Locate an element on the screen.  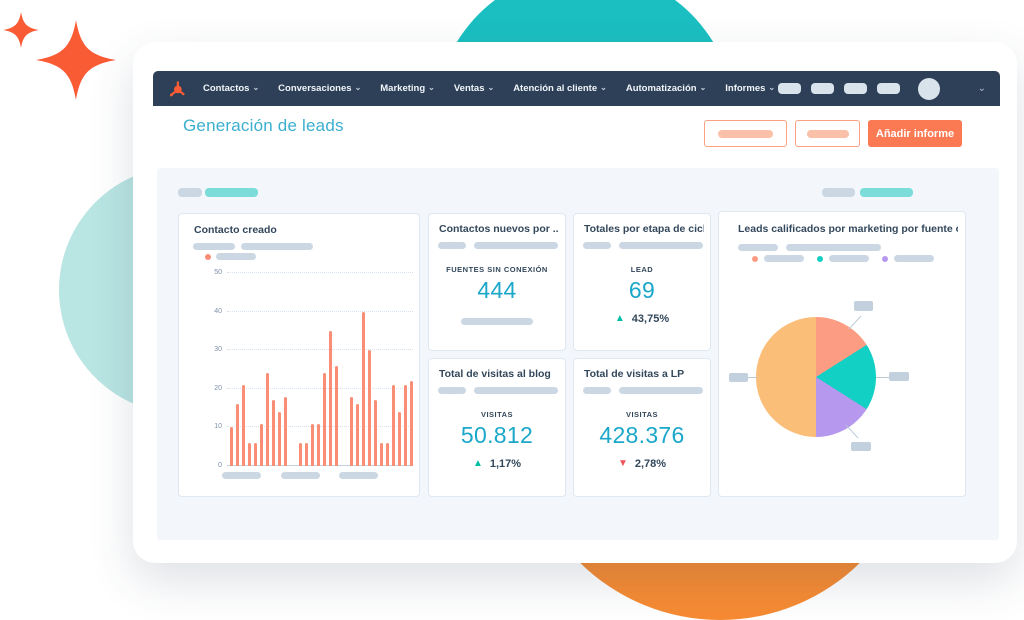
nav-item-contactos: Contactos ⌄ is located at coordinates (231, 88).